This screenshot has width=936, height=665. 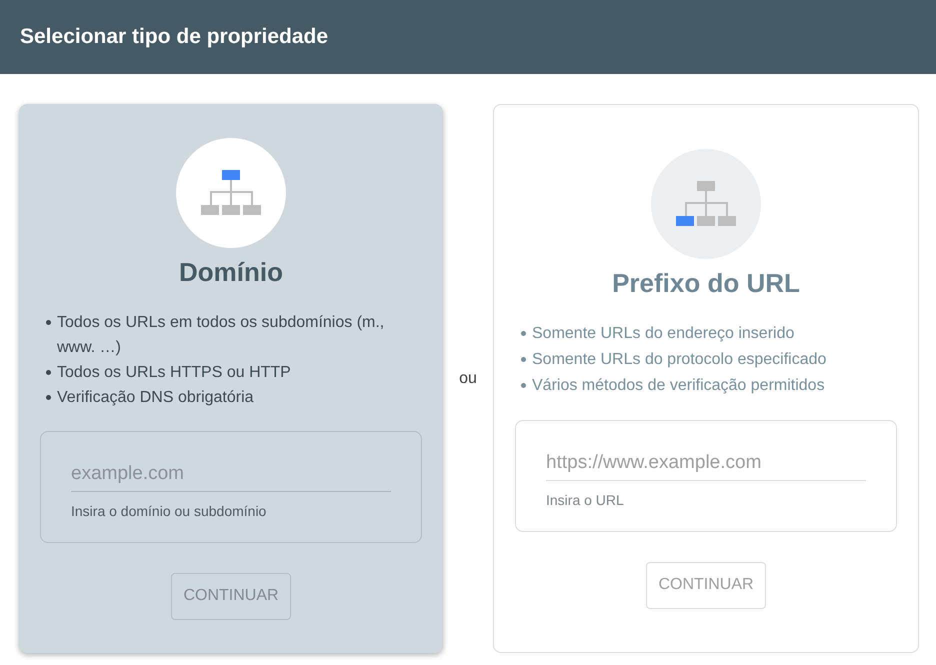 I want to click on helper-text: Insira o domínio ou subdomínio, so click(x=169, y=511).